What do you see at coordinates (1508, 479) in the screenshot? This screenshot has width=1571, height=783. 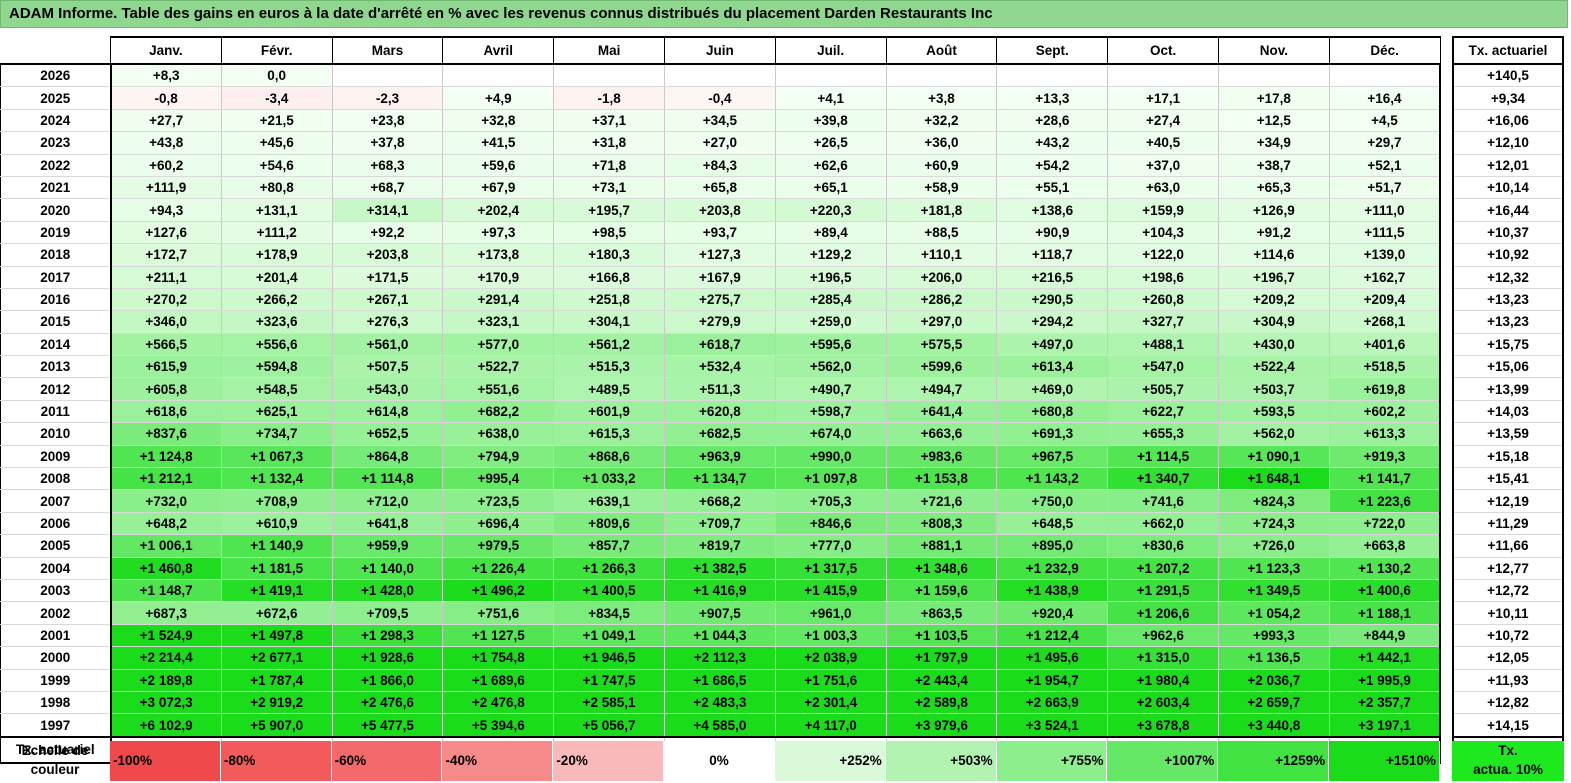 I see `rate-row: +15,41` at bounding box center [1508, 479].